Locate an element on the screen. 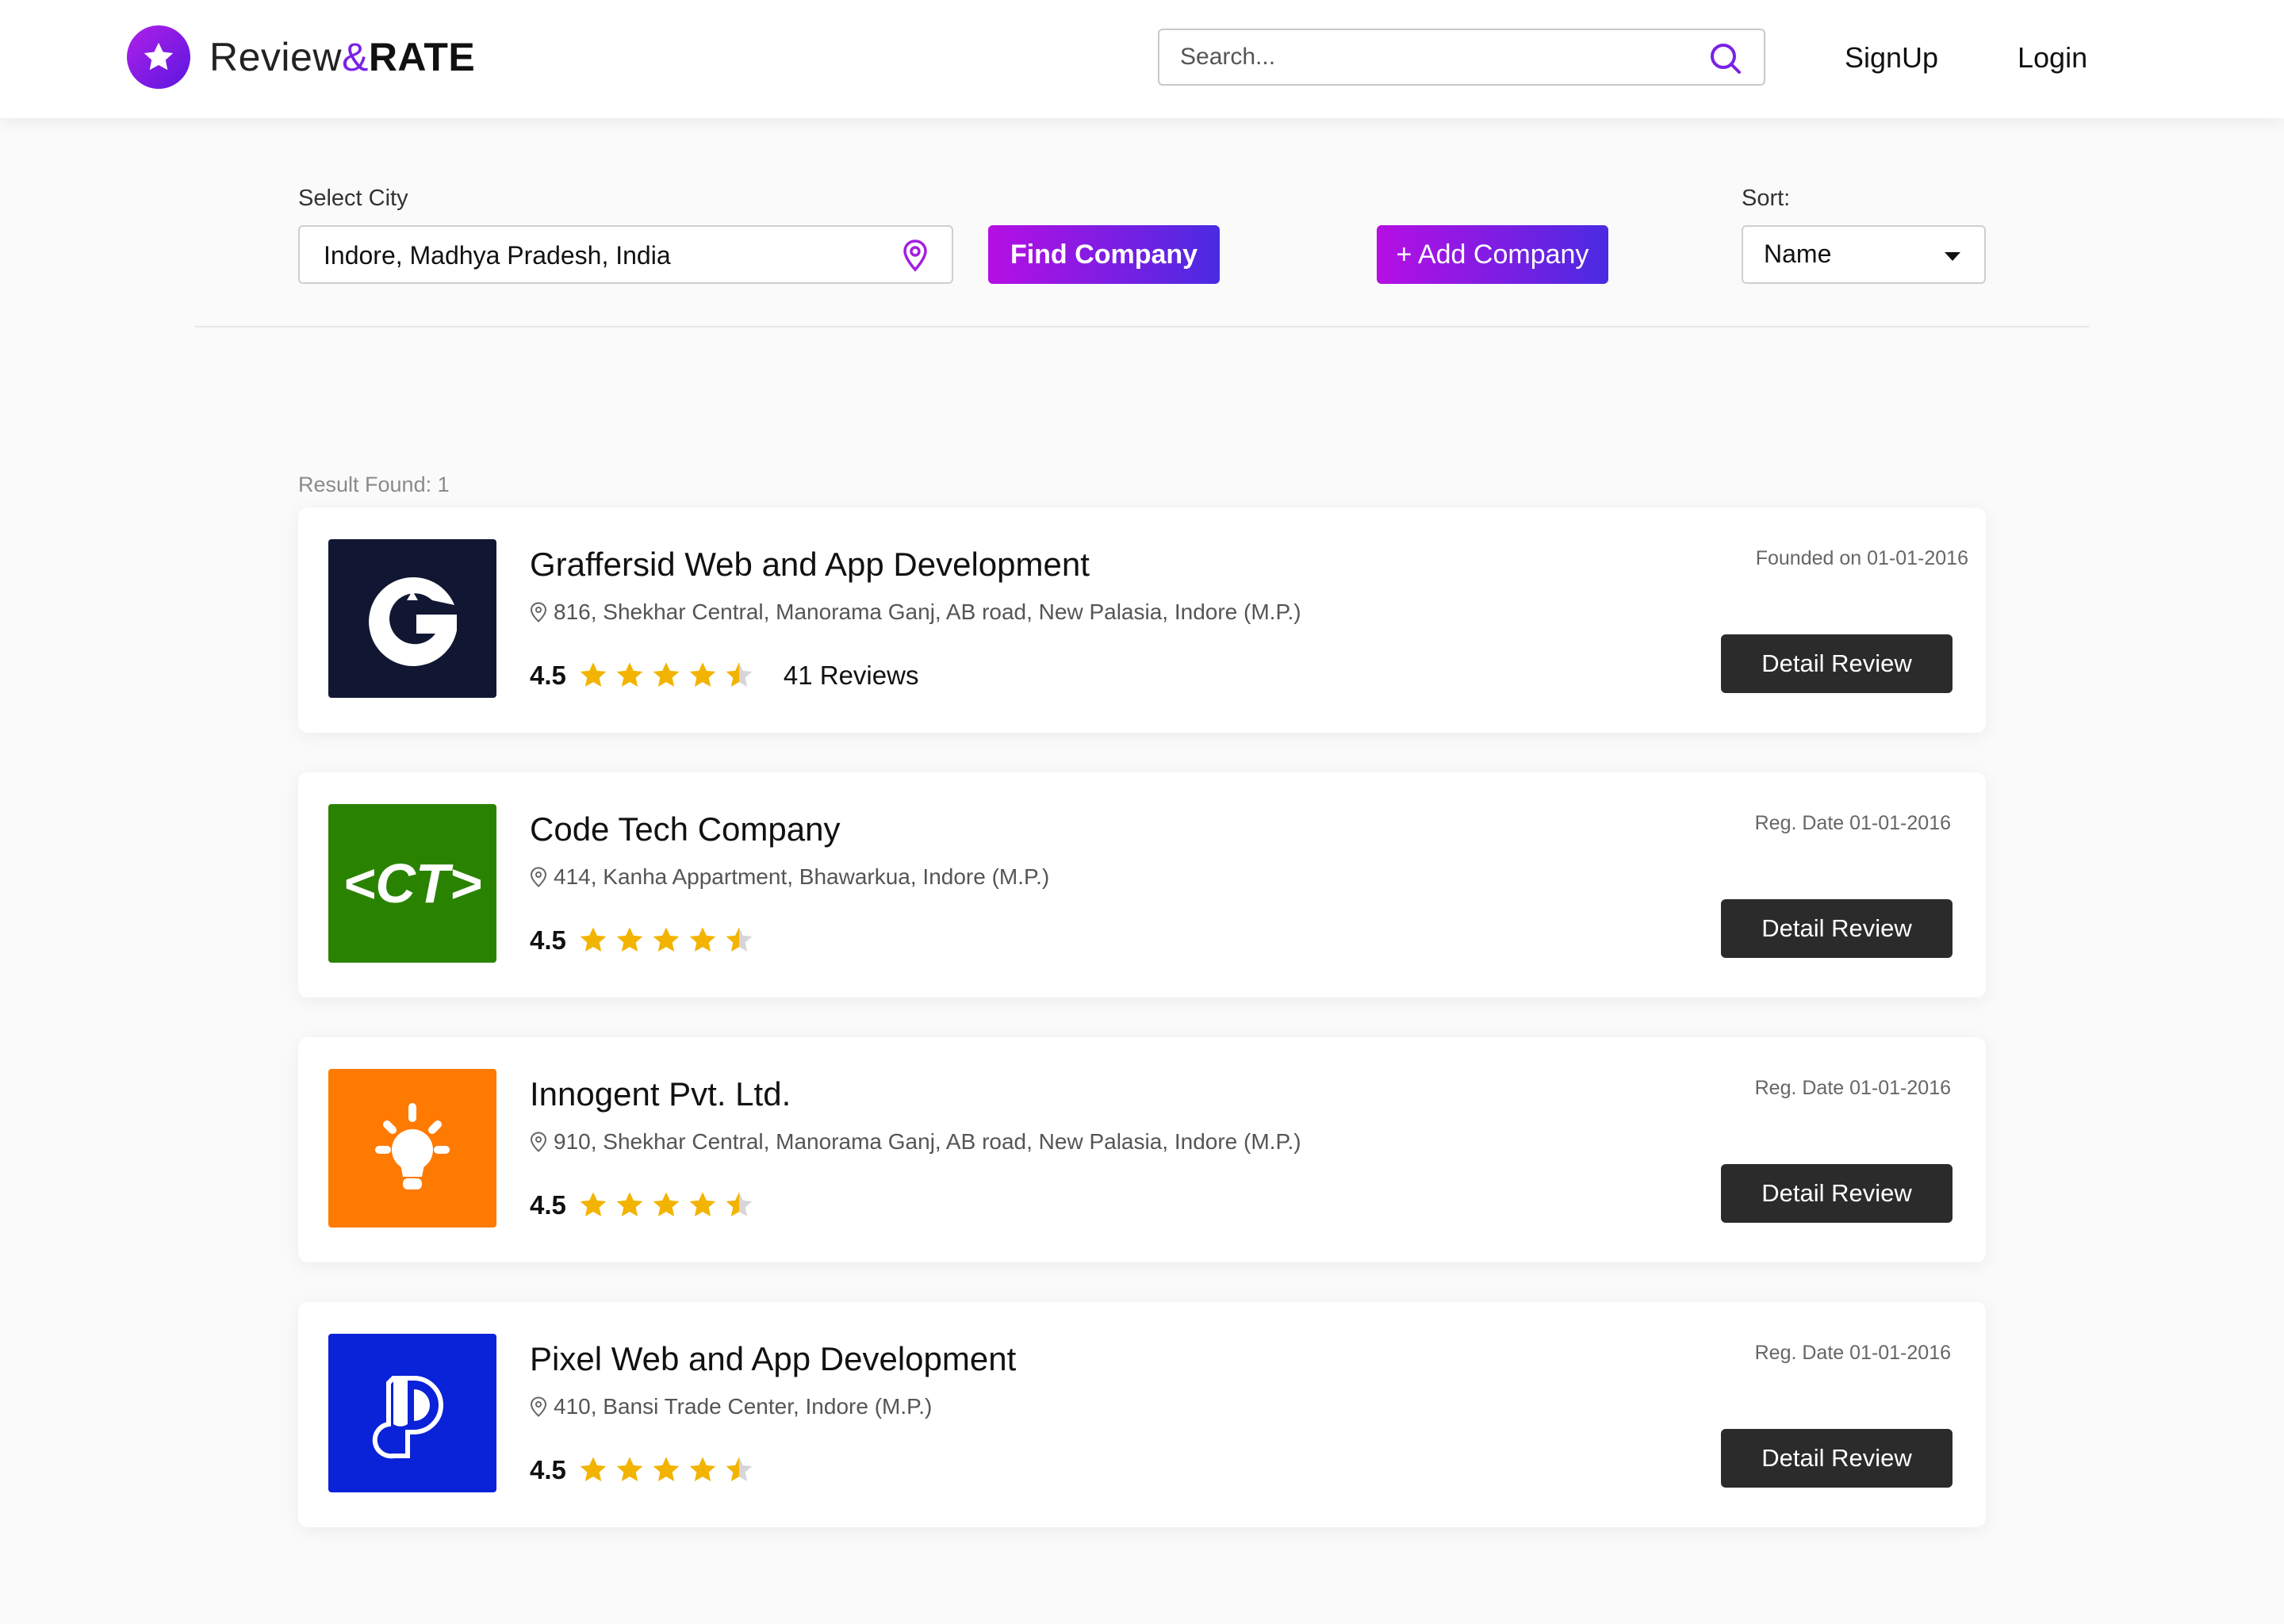  city-value: Indore, Madhya Pradesh, India is located at coordinates (497, 255).